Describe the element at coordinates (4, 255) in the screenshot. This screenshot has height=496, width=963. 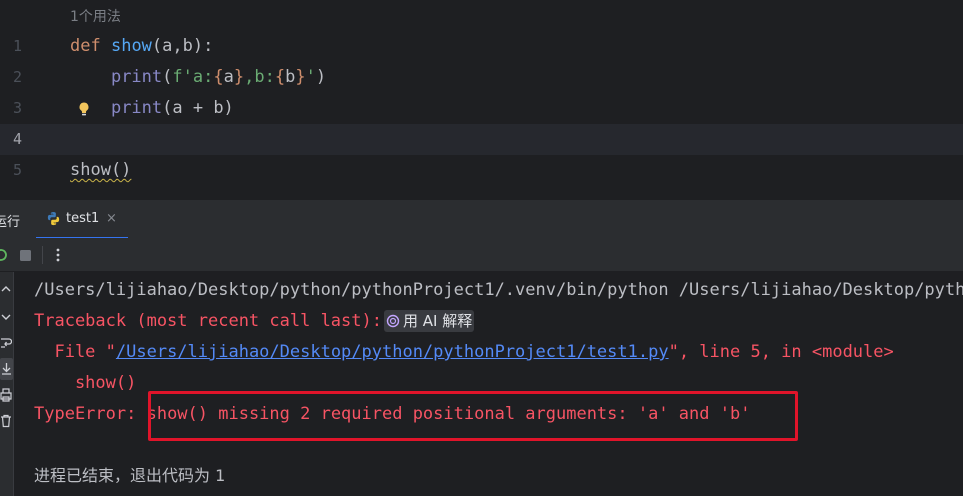
I see `rerun-icon` at that location.